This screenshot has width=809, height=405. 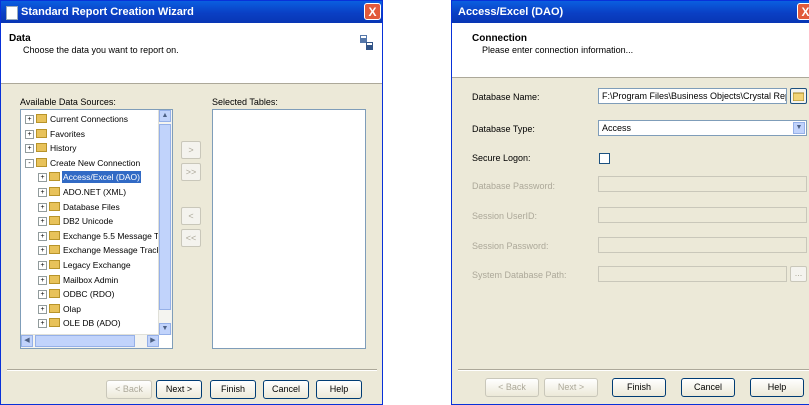 What do you see at coordinates (708, 387) in the screenshot?
I see `dao-cancel-button: Cancel` at bounding box center [708, 387].